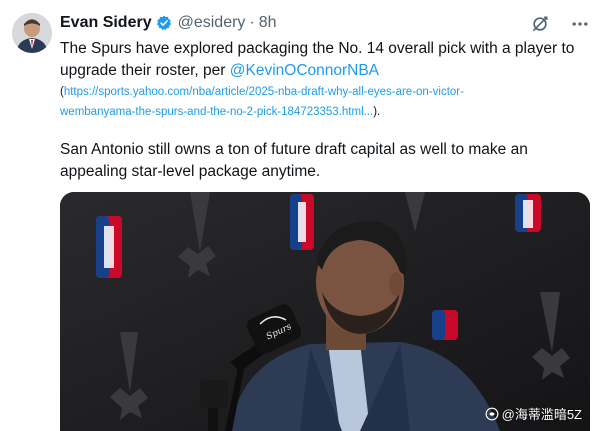 The width and height of the screenshot is (600, 431). Describe the element at coordinates (541, 414) in the screenshot. I see `watermark-text: @海蒂滥暗5Z` at that location.